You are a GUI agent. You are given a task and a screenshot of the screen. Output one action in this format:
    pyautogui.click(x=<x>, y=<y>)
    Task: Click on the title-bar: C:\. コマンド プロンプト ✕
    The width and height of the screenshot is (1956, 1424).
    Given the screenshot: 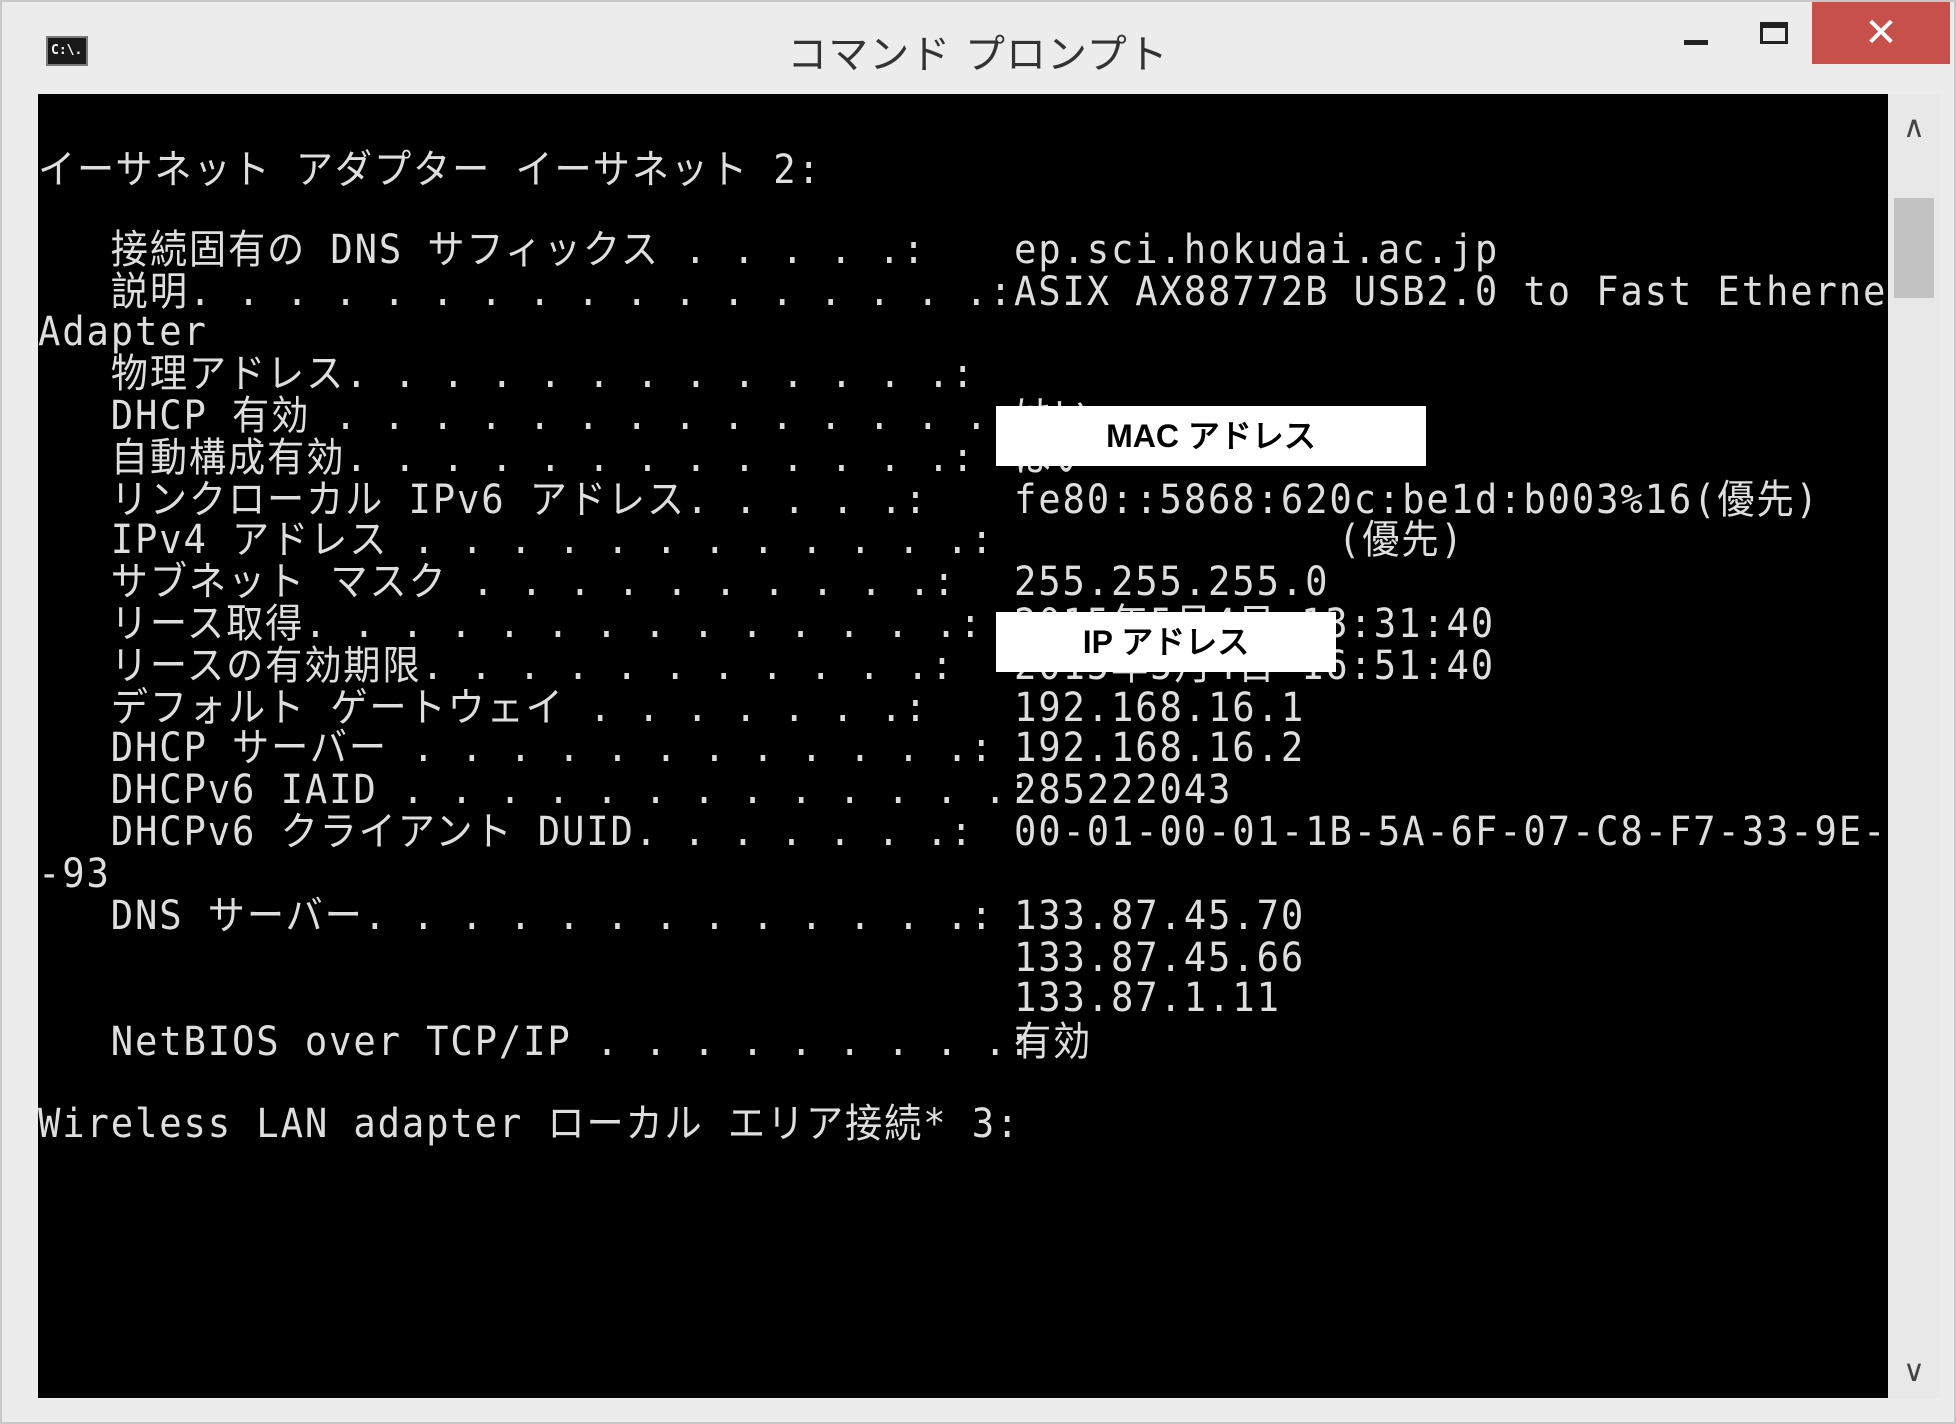 What is the action you would take?
    pyautogui.click(x=978, y=48)
    